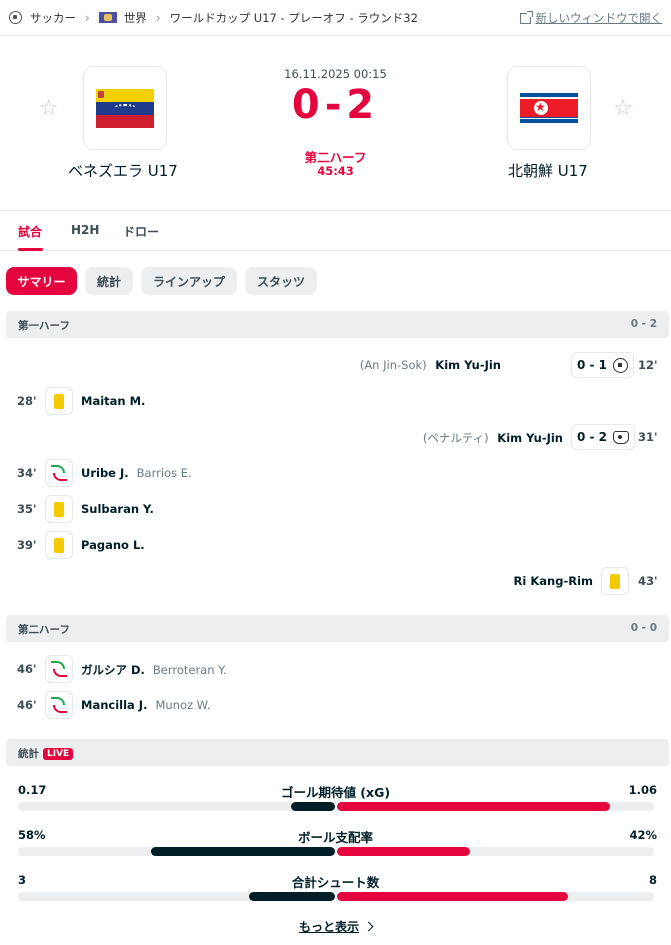  I want to click on world-flag-icon, so click(107, 17).